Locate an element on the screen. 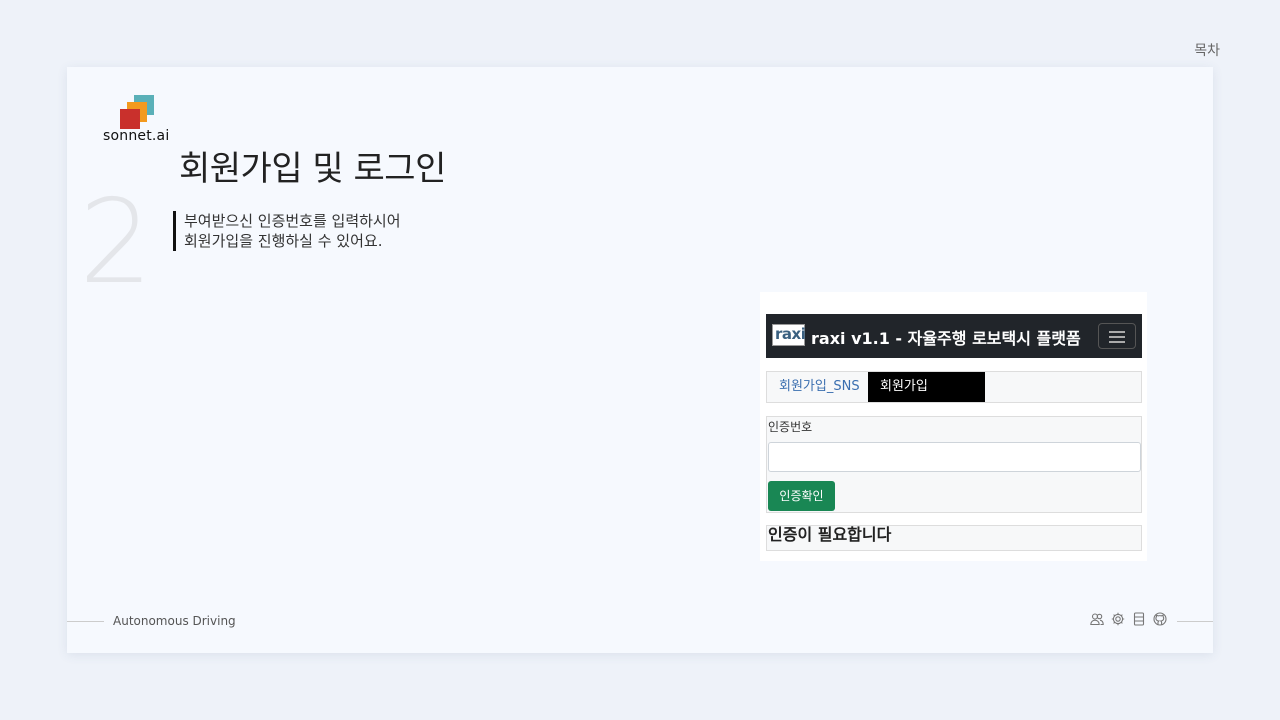 This screenshot has height=720, width=1280. gear-icon is located at coordinates (1118, 619).